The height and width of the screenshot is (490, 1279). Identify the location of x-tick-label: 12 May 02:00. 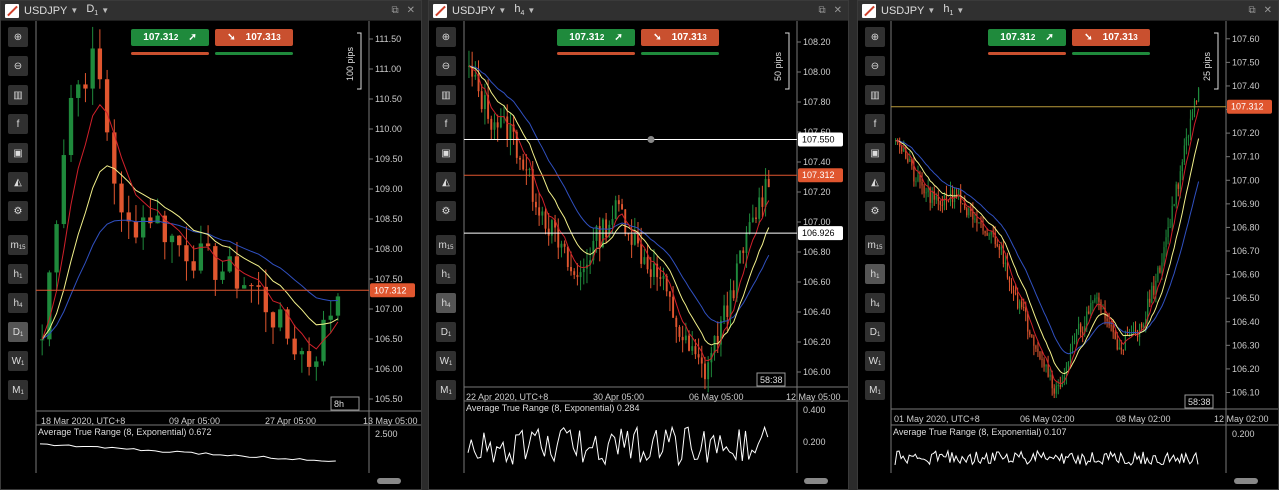
(1241, 419).